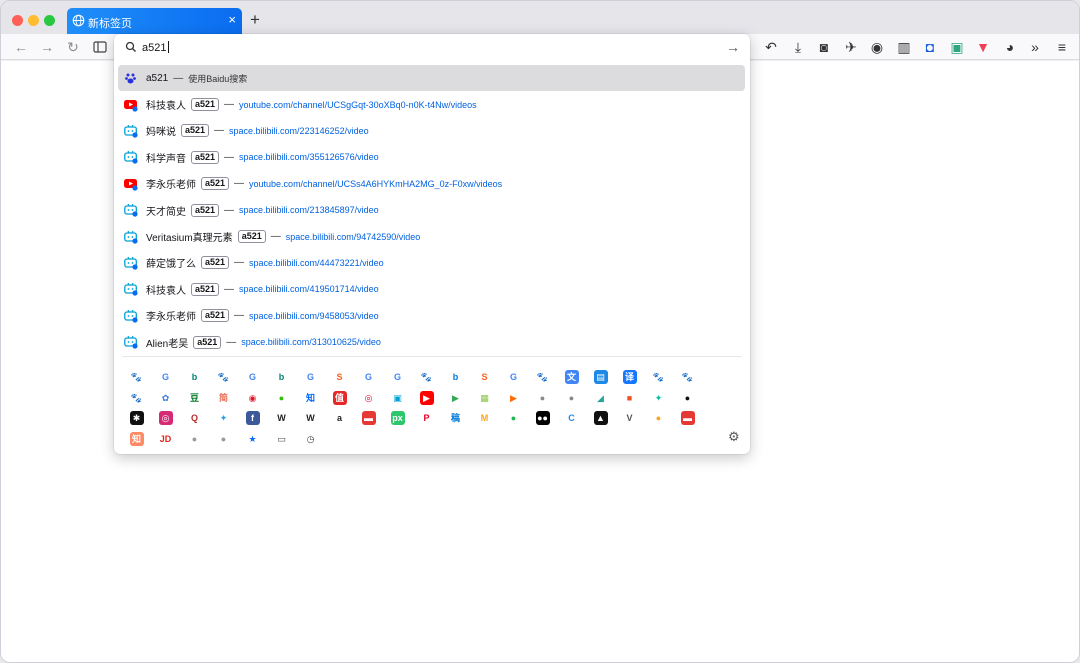  I want to click on red-badge-icon: ▬, so click(687, 418).